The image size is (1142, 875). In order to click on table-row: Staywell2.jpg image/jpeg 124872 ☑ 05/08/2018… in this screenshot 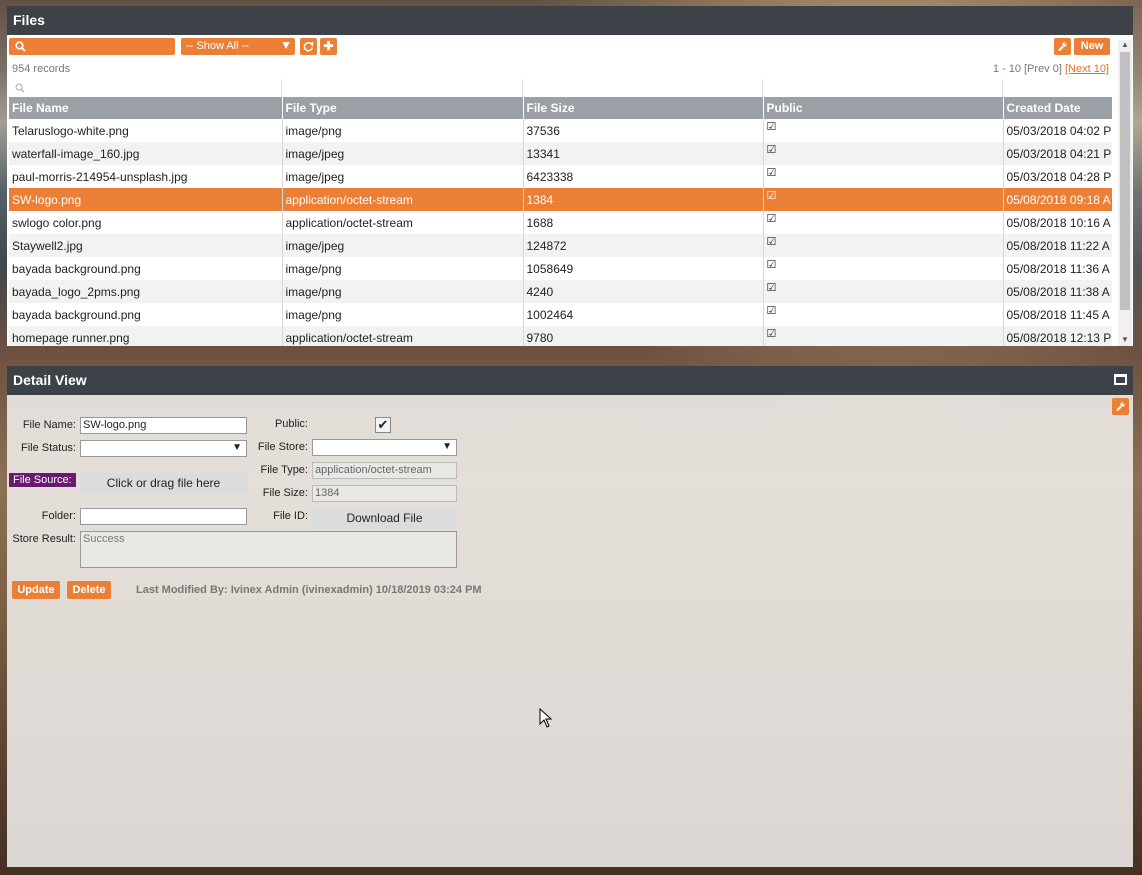, I will do `click(560, 245)`.